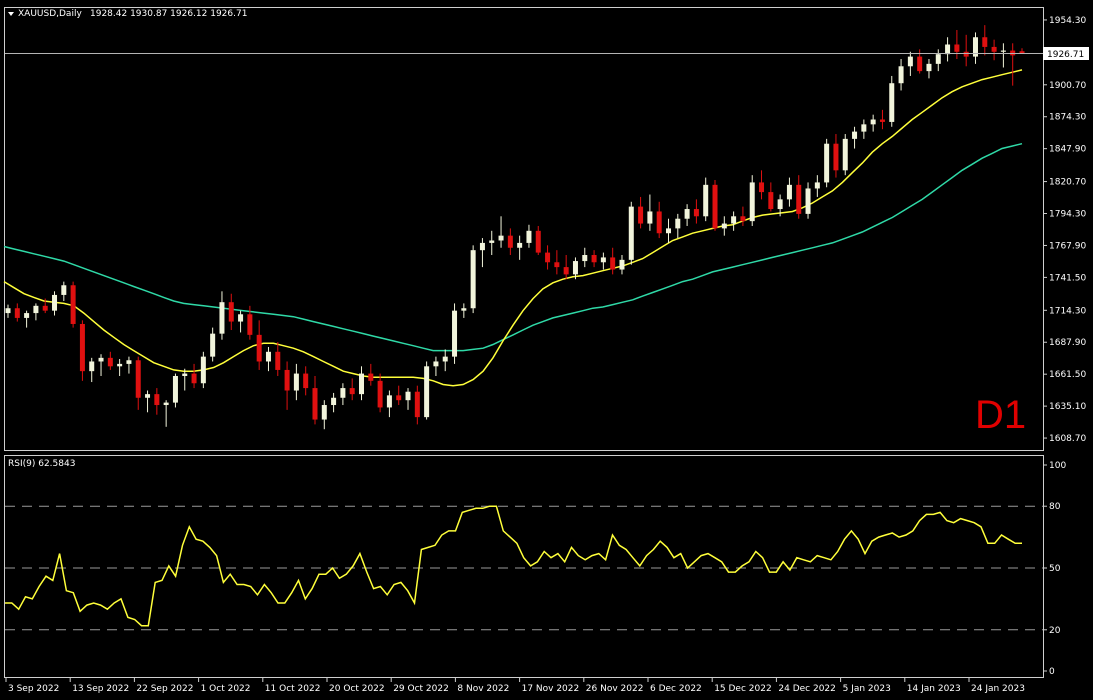 The height and width of the screenshot is (700, 1093). What do you see at coordinates (1067, 278) in the screenshot?
I see `price-tick-label: 1741.50` at bounding box center [1067, 278].